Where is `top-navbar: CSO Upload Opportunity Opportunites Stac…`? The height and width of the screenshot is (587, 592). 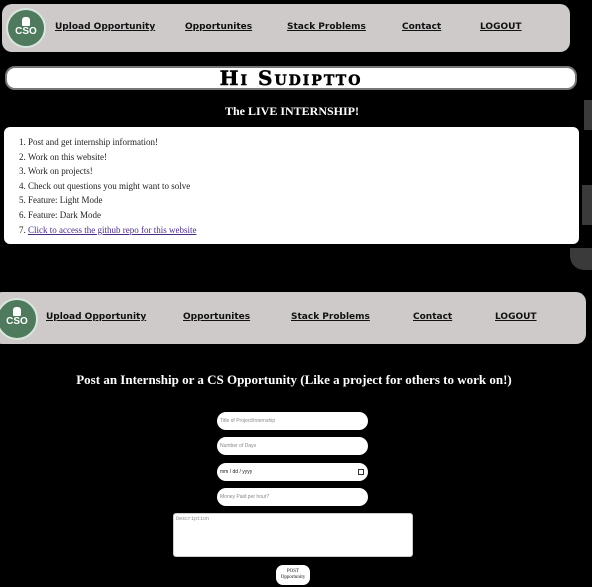
top-navbar: CSO Upload Opportunity Opportunites Stac… is located at coordinates (286, 28).